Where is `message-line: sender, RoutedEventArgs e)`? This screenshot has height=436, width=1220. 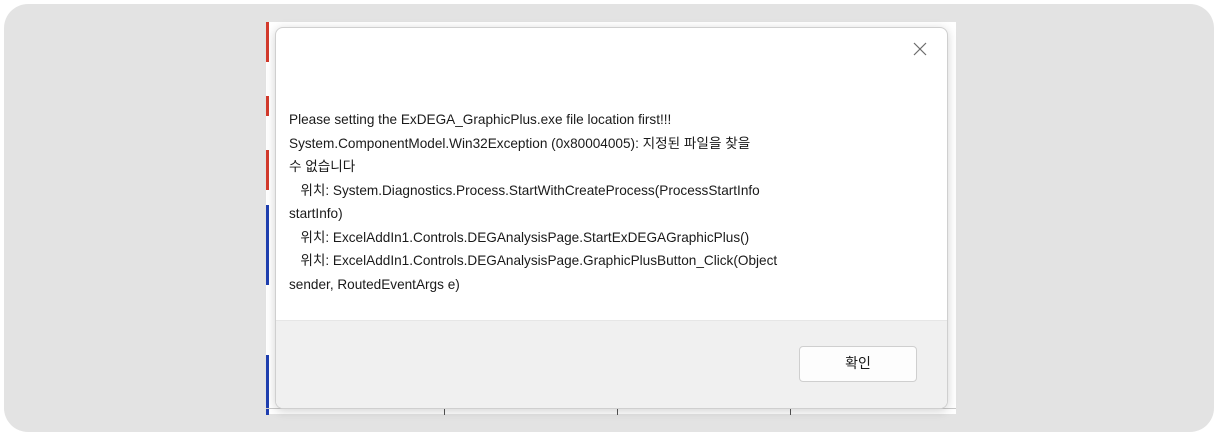
message-line: sender, RoutedEventArgs e) is located at coordinates (374, 284).